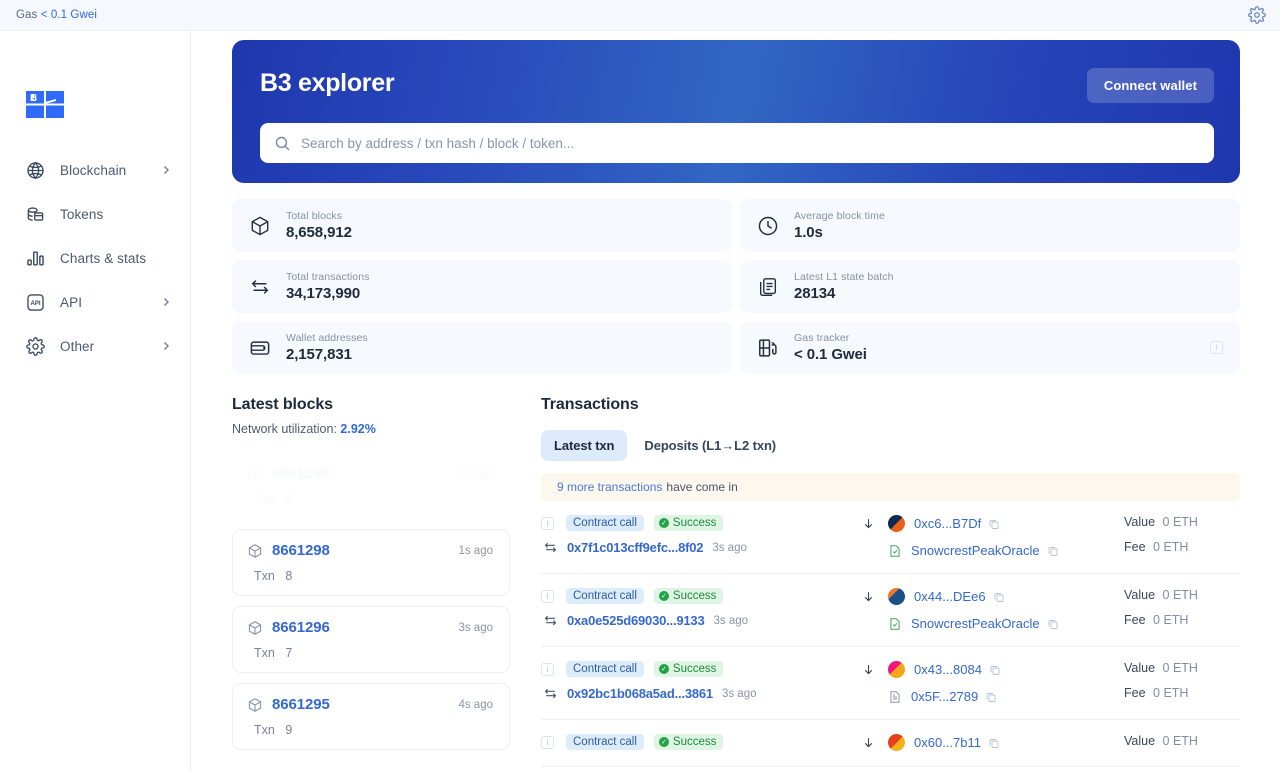 The height and width of the screenshot is (771, 1280). I want to click on list-item: 8661295 4s ago Txn 9, so click(371, 716).